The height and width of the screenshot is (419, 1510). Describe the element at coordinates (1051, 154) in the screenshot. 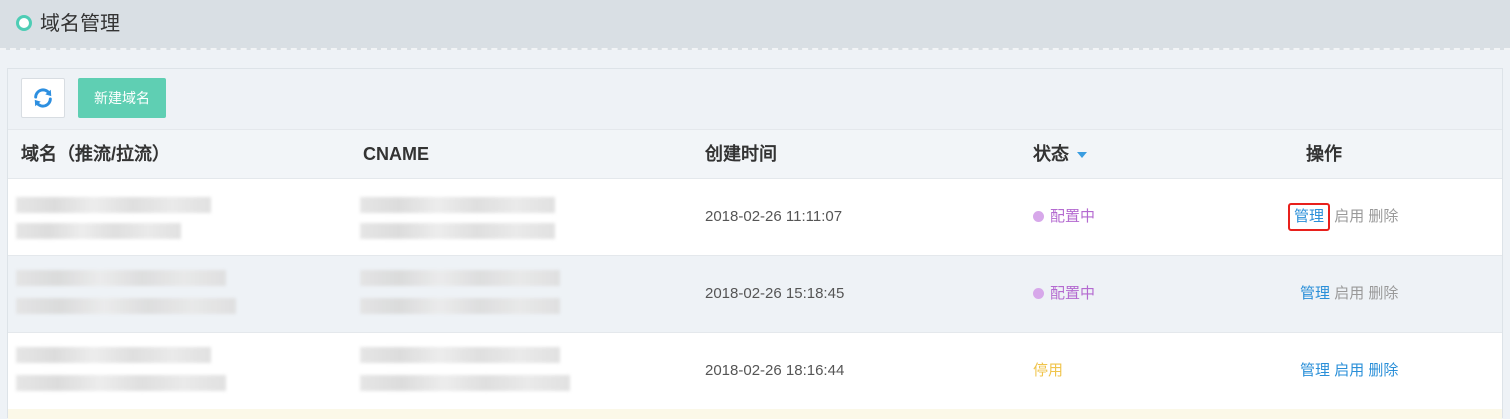

I see `column-header-status-label: 状态` at that location.